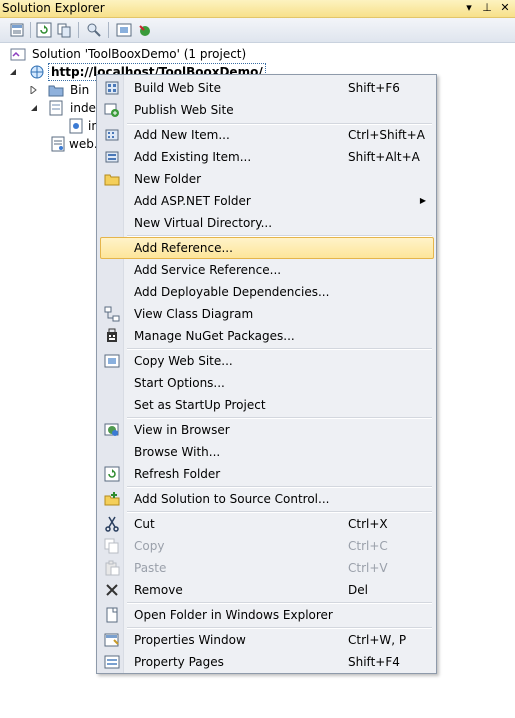 This screenshot has width=515, height=718. I want to click on paste-icon, so click(112, 568).